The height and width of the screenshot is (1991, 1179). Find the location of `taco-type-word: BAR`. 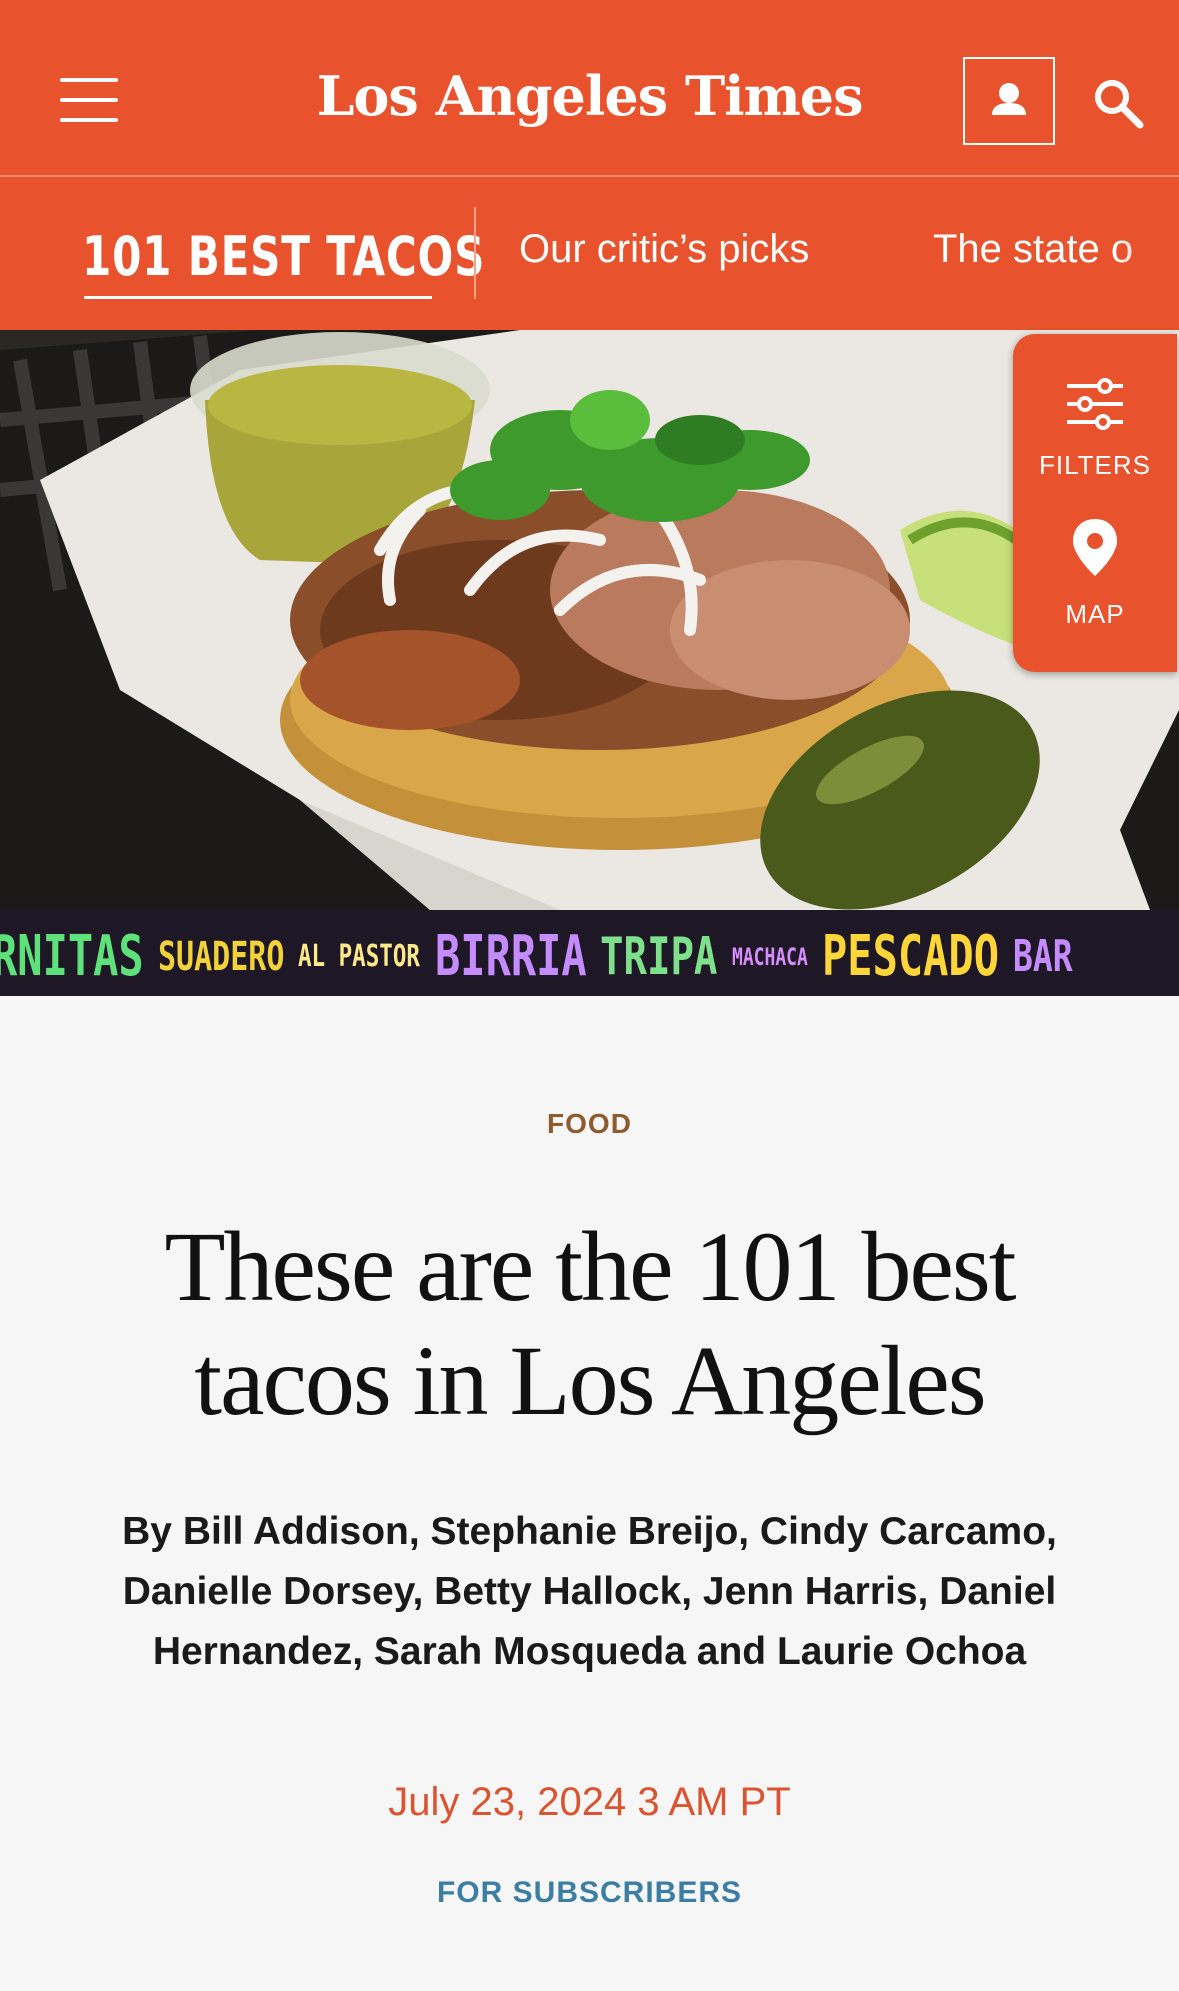

taco-type-word: BAR is located at coordinates (1043, 956).